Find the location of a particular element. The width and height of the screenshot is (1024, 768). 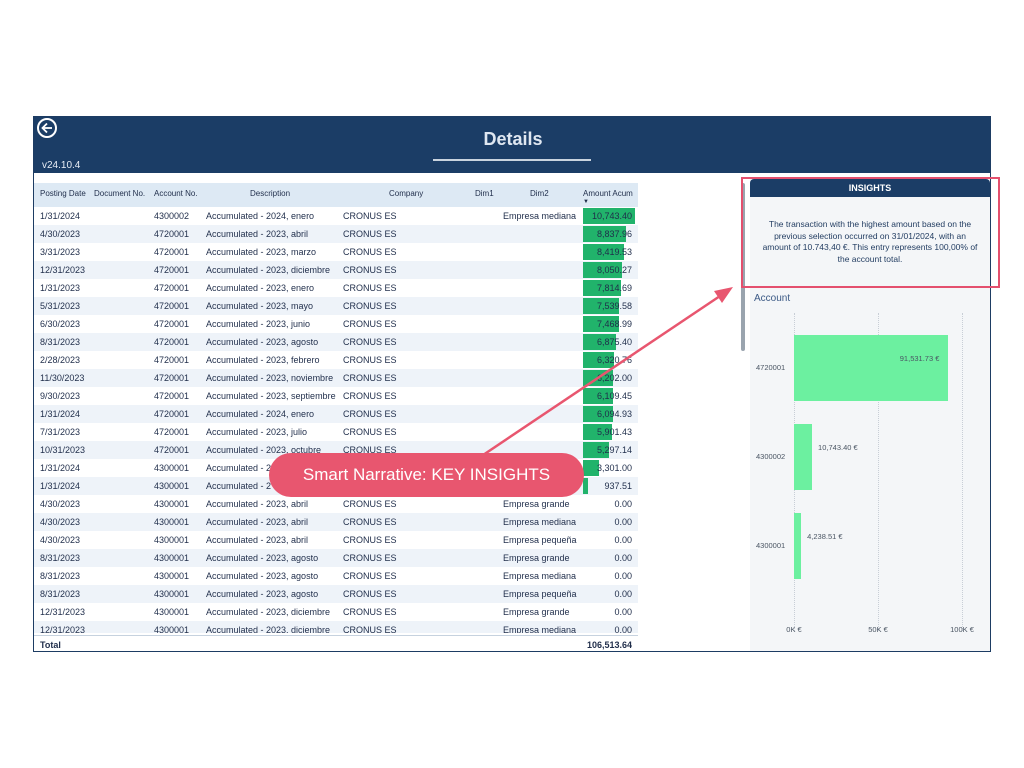

category-label: 4300002 is located at coordinates (771, 456).